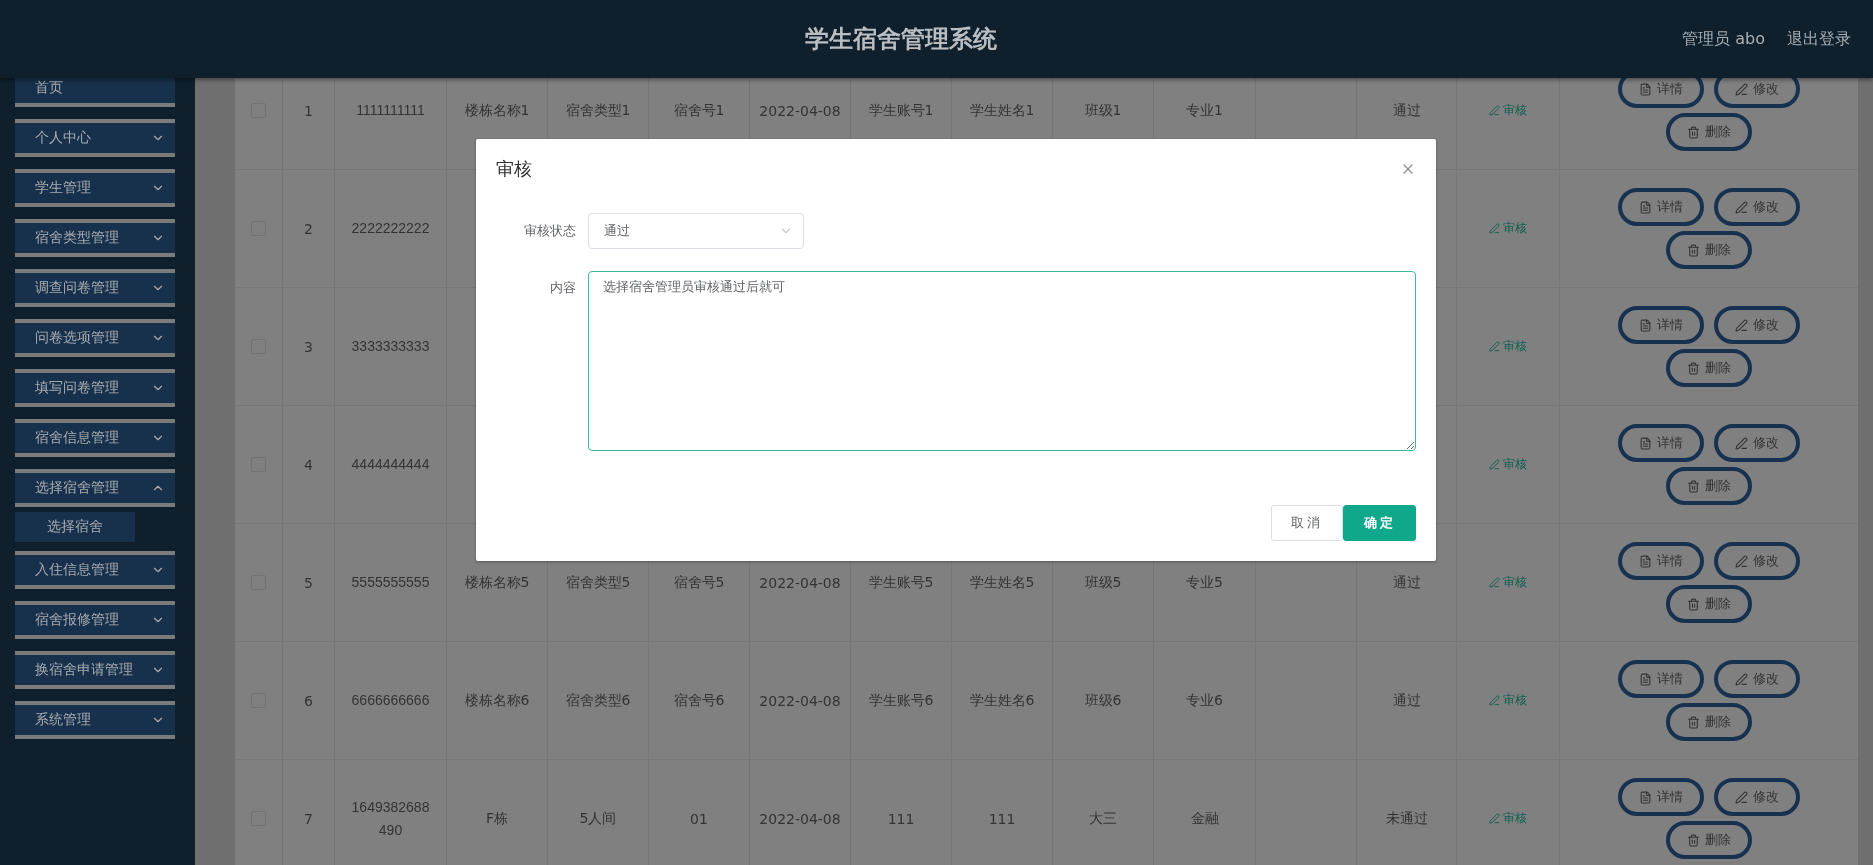 This screenshot has height=865, width=1873. I want to click on logout-link: 退出登录, so click(1819, 39).